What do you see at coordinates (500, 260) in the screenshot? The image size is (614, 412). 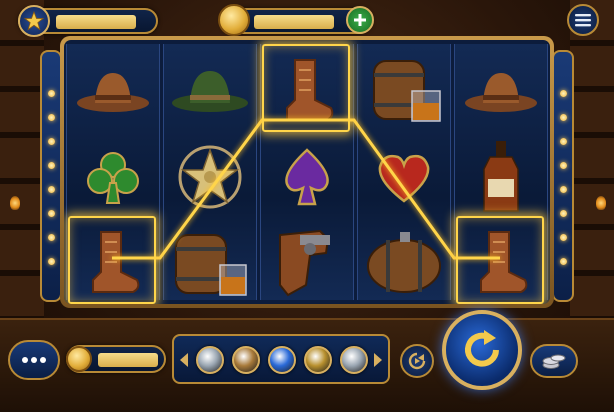 I see `win-highlight-boot-right` at bounding box center [500, 260].